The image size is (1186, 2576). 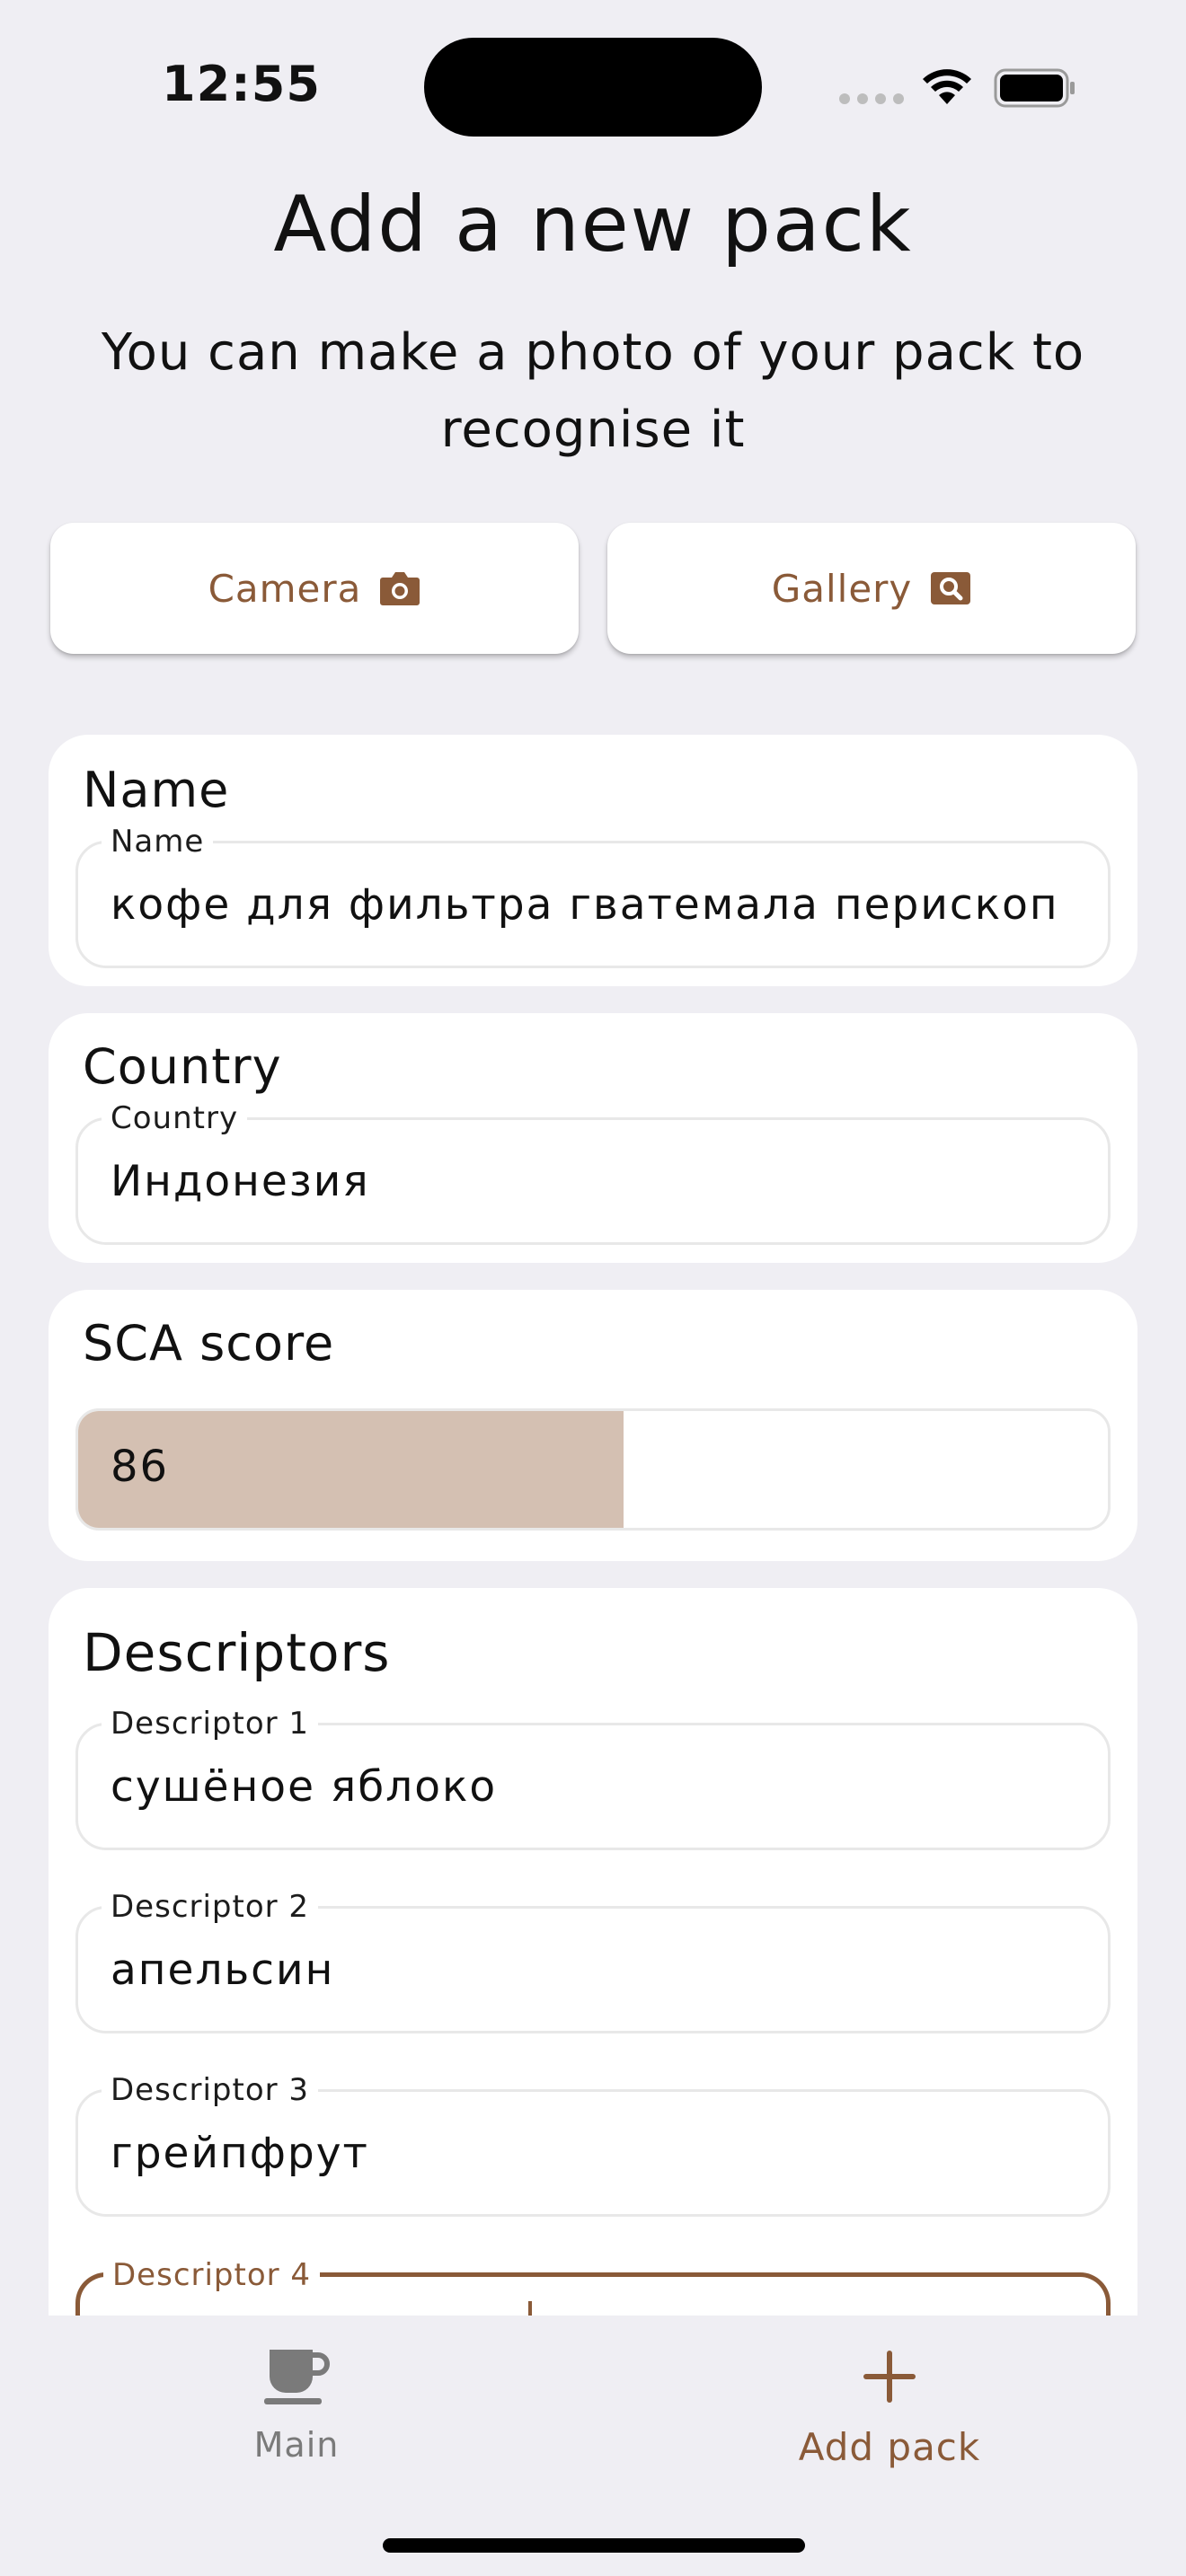 What do you see at coordinates (594, 2545) in the screenshot?
I see `home-indicator` at bounding box center [594, 2545].